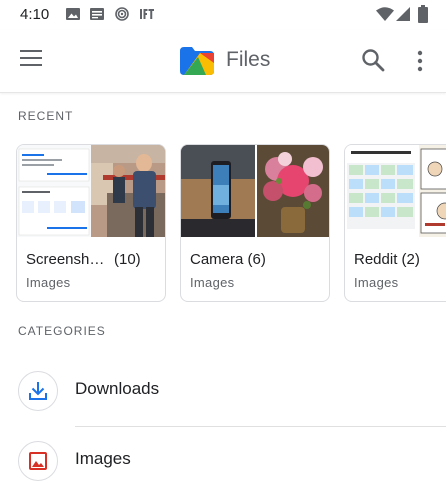 The image size is (446, 495). What do you see at coordinates (46, 116) in the screenshot?
I see `recent-section-header: RECENT` at bounding box center [46, 116].